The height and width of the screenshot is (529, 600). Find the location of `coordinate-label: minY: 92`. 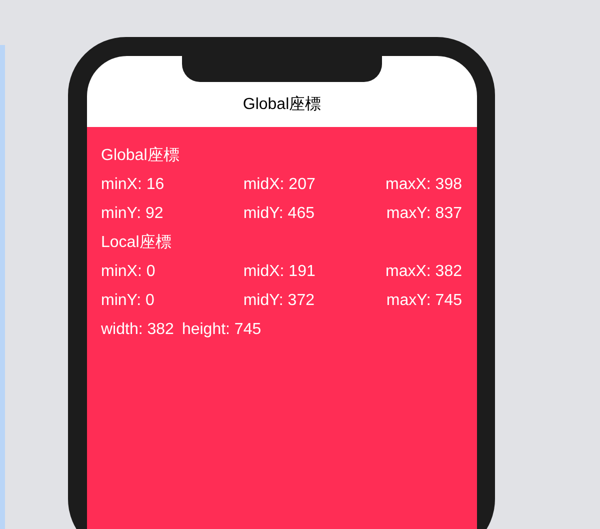

coordinate-label: minY: 92 is located at coordinates (132, 213).